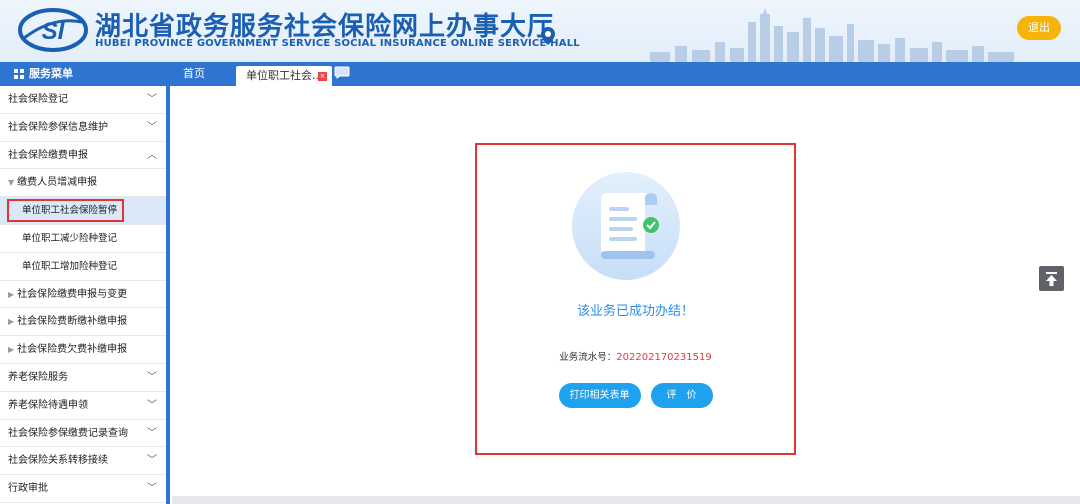  Describe the element at coordinates (48, 405) in the screenshot. I see `sidebar-item-label: 养老保险待遇申领` at that location.